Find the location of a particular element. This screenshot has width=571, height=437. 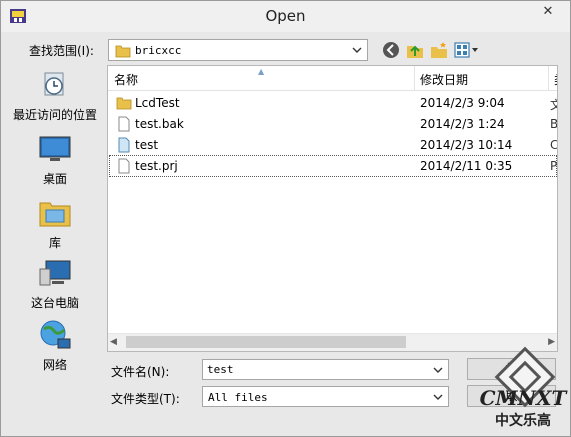

title-bar: Open ✕ is located at coordinates (285, 16).